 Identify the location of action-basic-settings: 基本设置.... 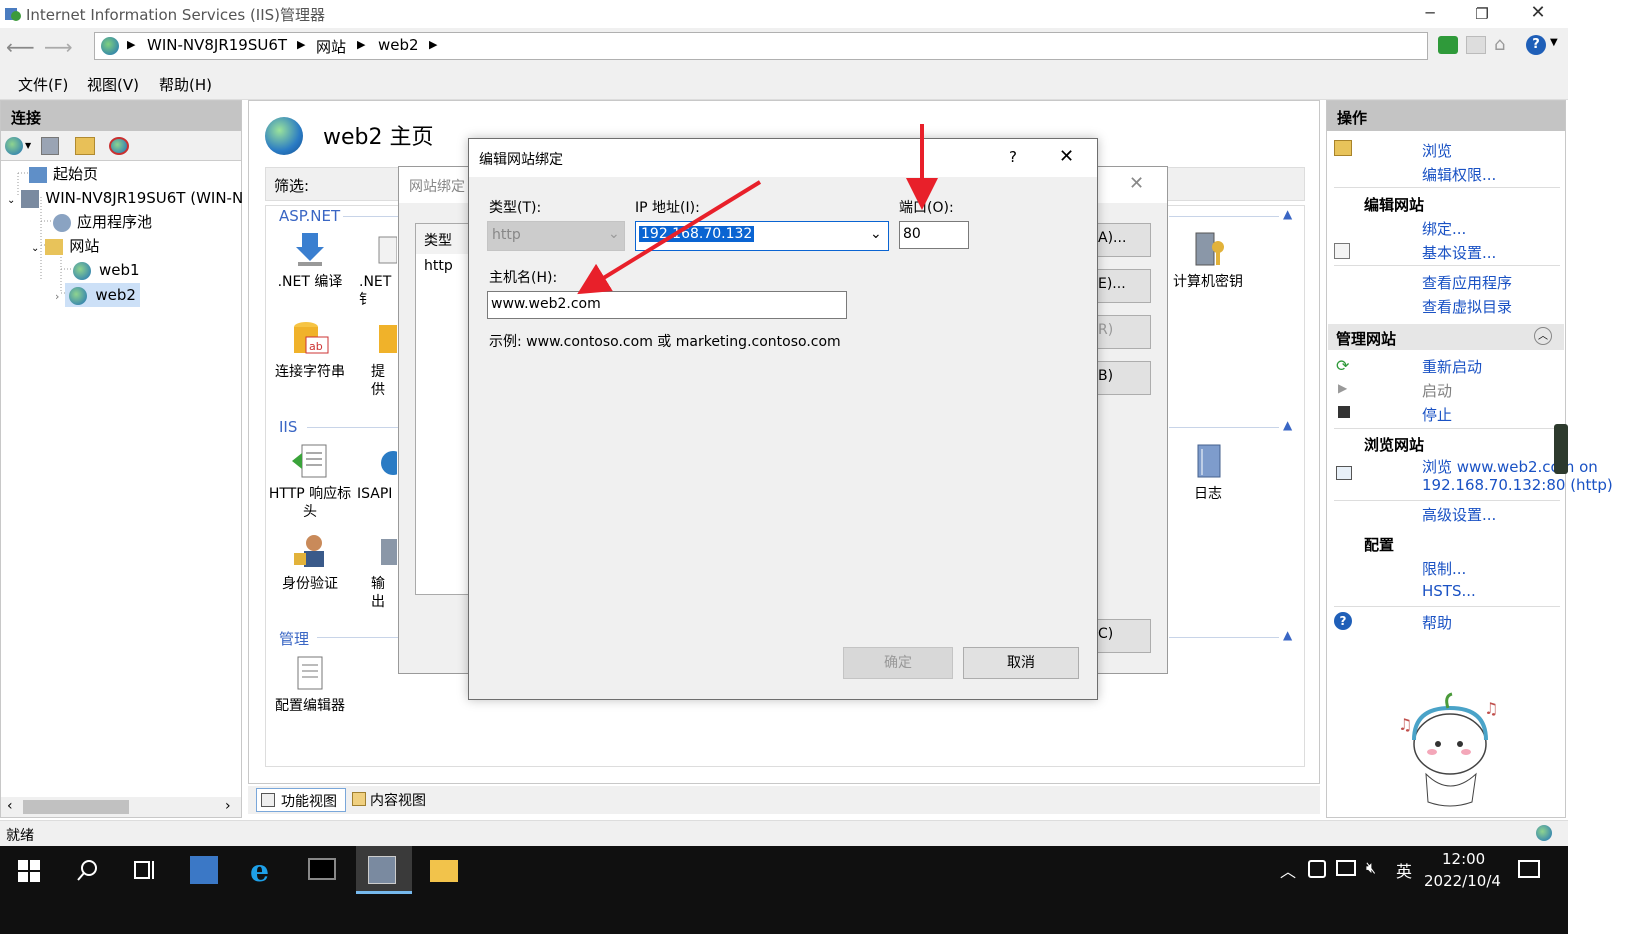
(1459, 252).